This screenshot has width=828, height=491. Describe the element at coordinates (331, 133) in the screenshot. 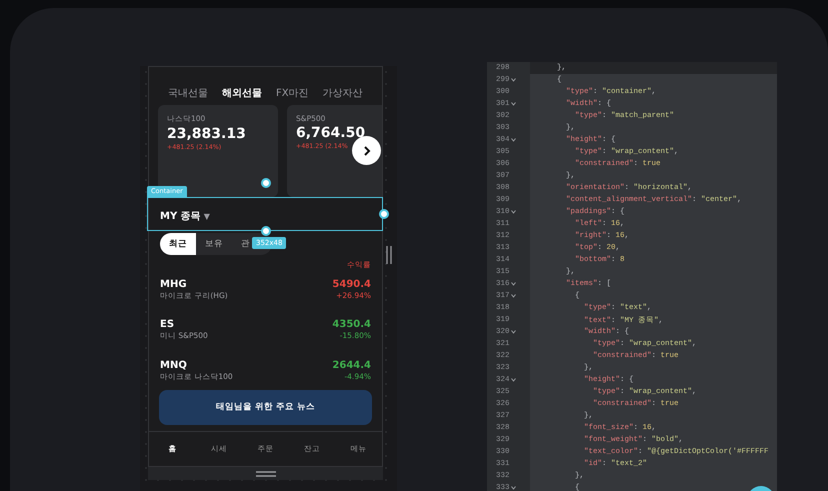

I see `index-price: 6,764.50` at that location.